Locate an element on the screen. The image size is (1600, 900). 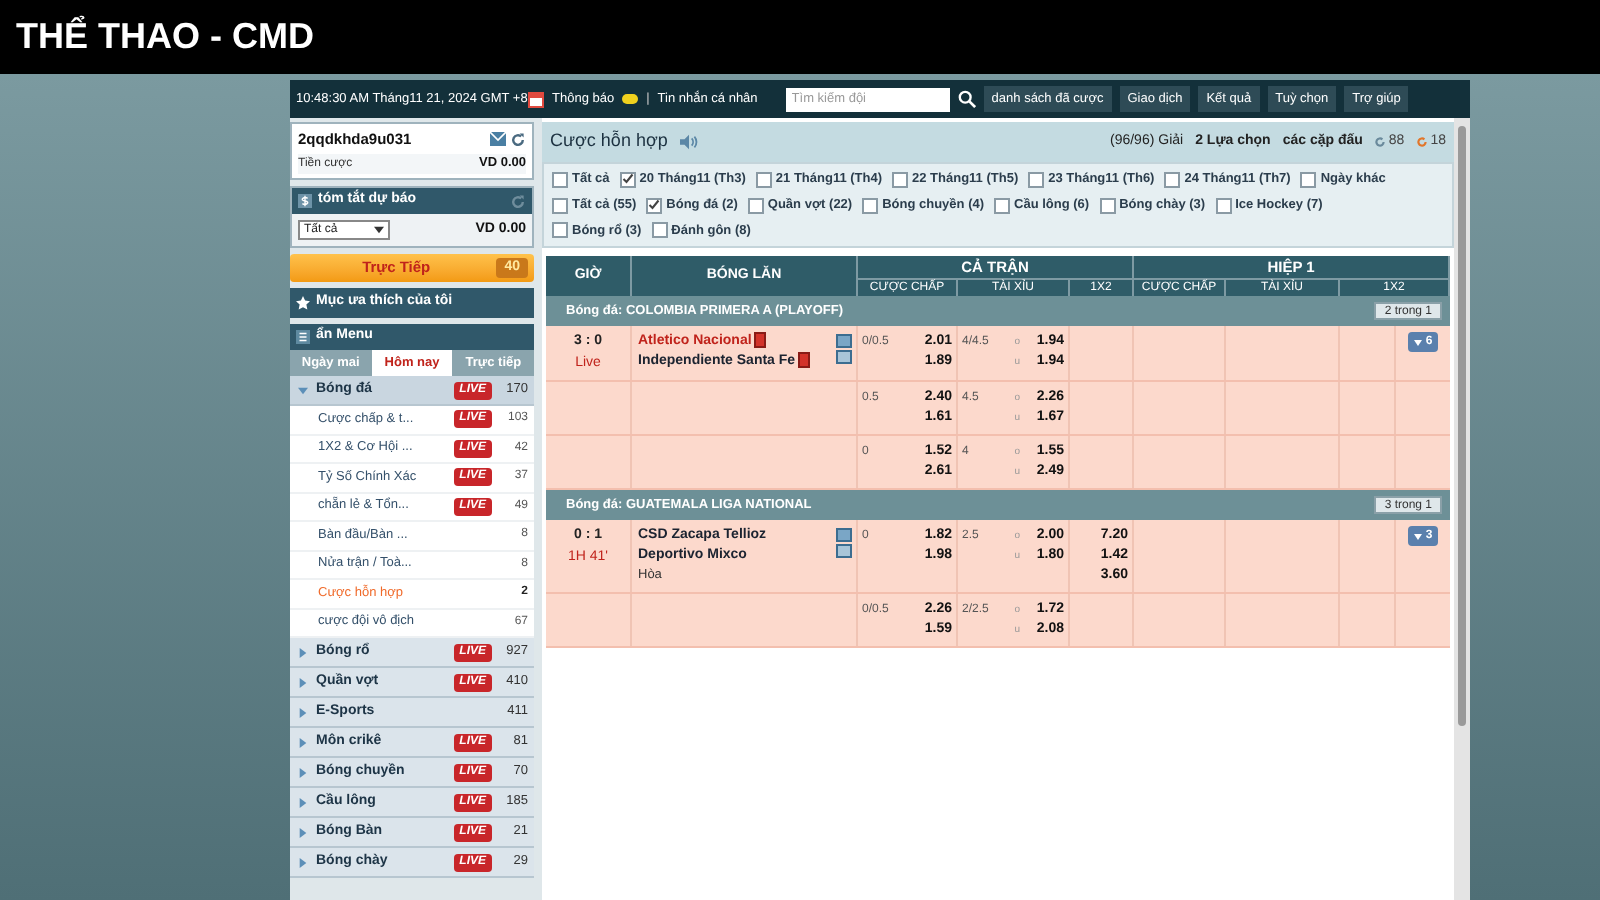
search-icon is located at coordinates (966, 99).